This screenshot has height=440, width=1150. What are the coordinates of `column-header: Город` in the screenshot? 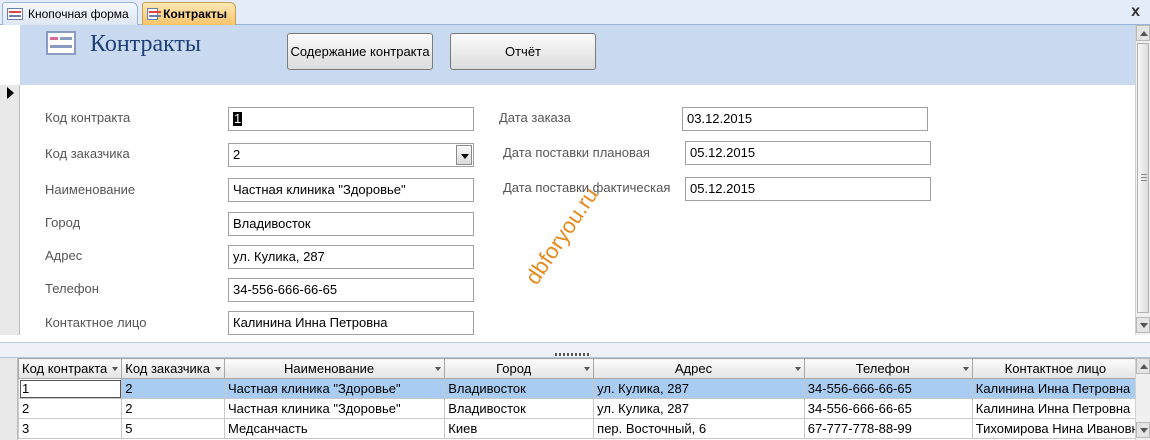 It's located at (519, 368).